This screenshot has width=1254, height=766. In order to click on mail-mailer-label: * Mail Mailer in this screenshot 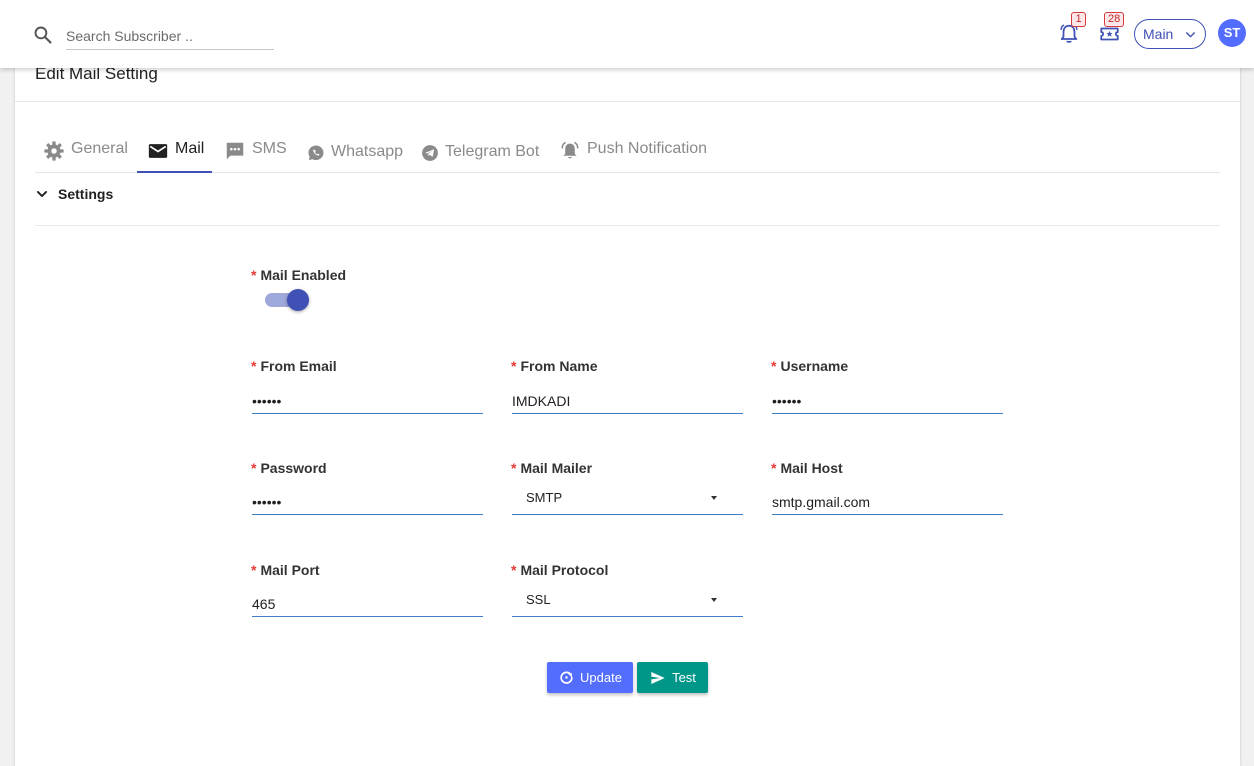, I will do `click(551, 468)`.